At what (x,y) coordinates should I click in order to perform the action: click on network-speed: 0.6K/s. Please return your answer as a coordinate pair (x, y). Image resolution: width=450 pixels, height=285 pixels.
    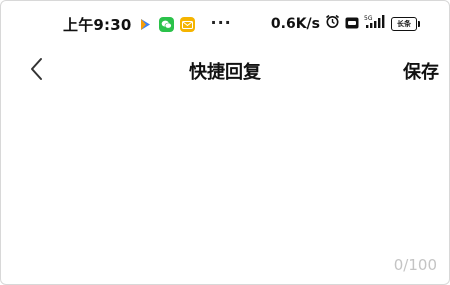
    Looking at the image, I should click on (295, 23).